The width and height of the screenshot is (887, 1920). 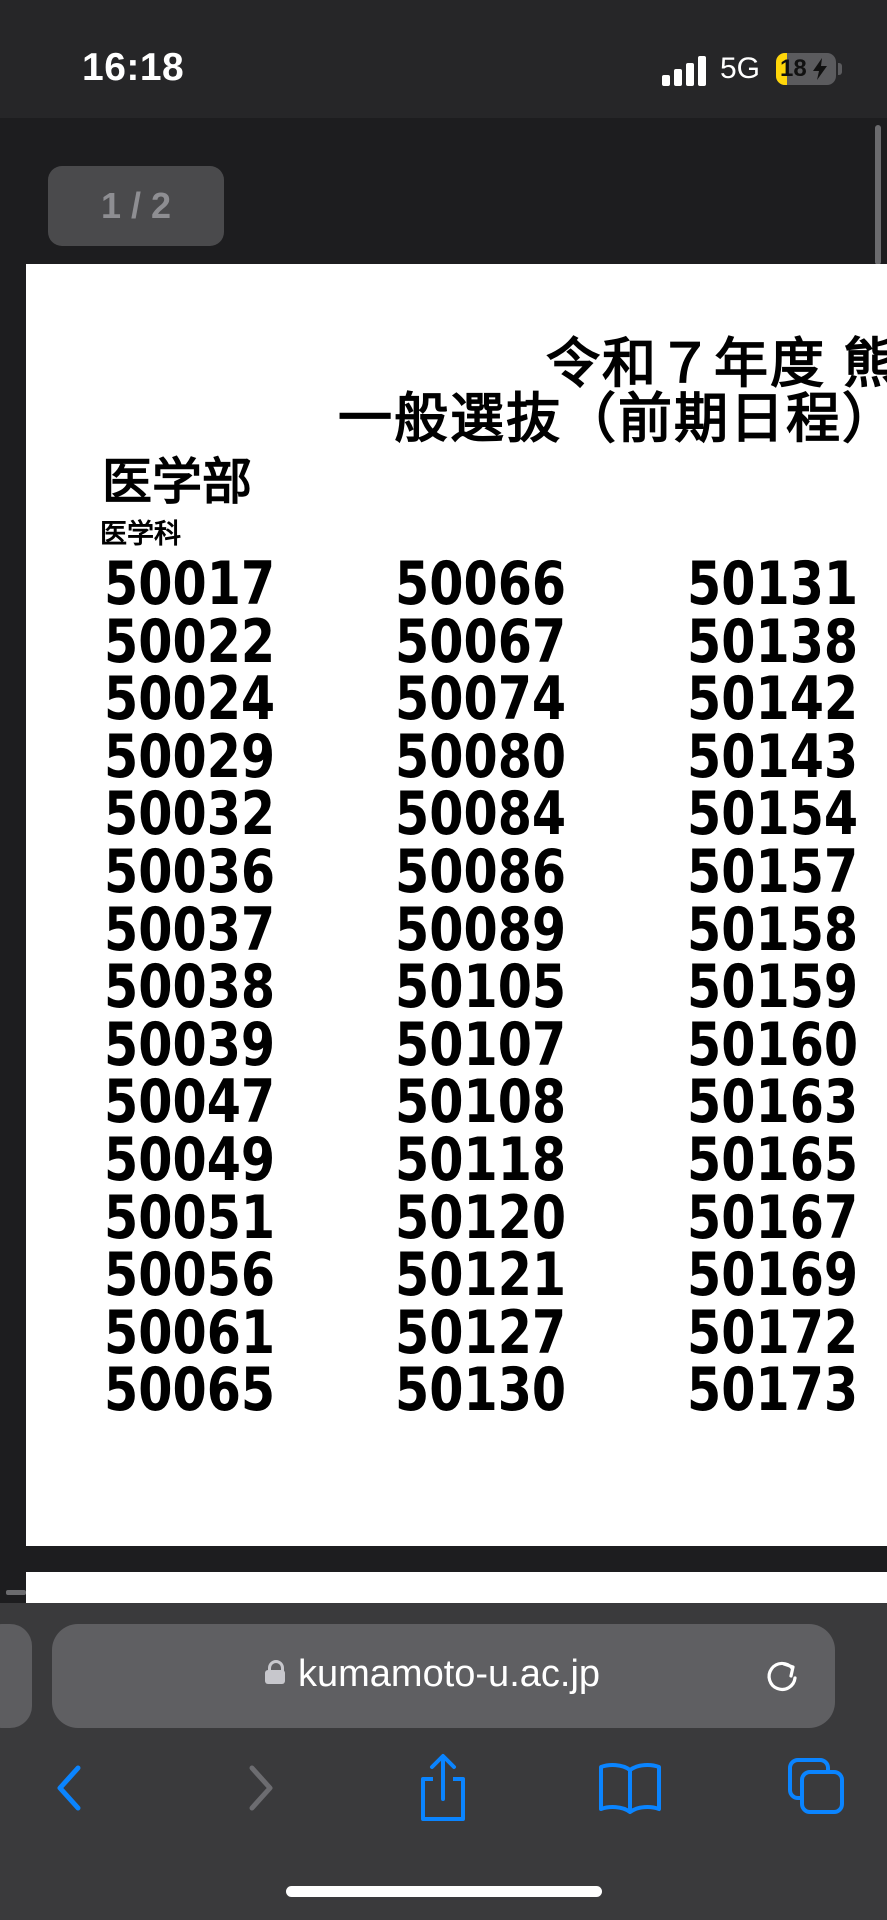 What do you see at coordinates (773, 1159) in the screenshot?
I see `exam-number: 50165` at bounding box center [773, 1159].